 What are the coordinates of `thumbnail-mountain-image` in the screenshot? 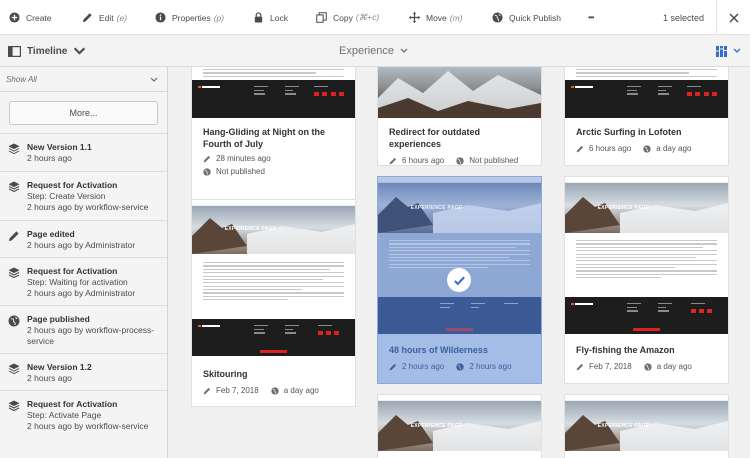 It's located at (459, 94).